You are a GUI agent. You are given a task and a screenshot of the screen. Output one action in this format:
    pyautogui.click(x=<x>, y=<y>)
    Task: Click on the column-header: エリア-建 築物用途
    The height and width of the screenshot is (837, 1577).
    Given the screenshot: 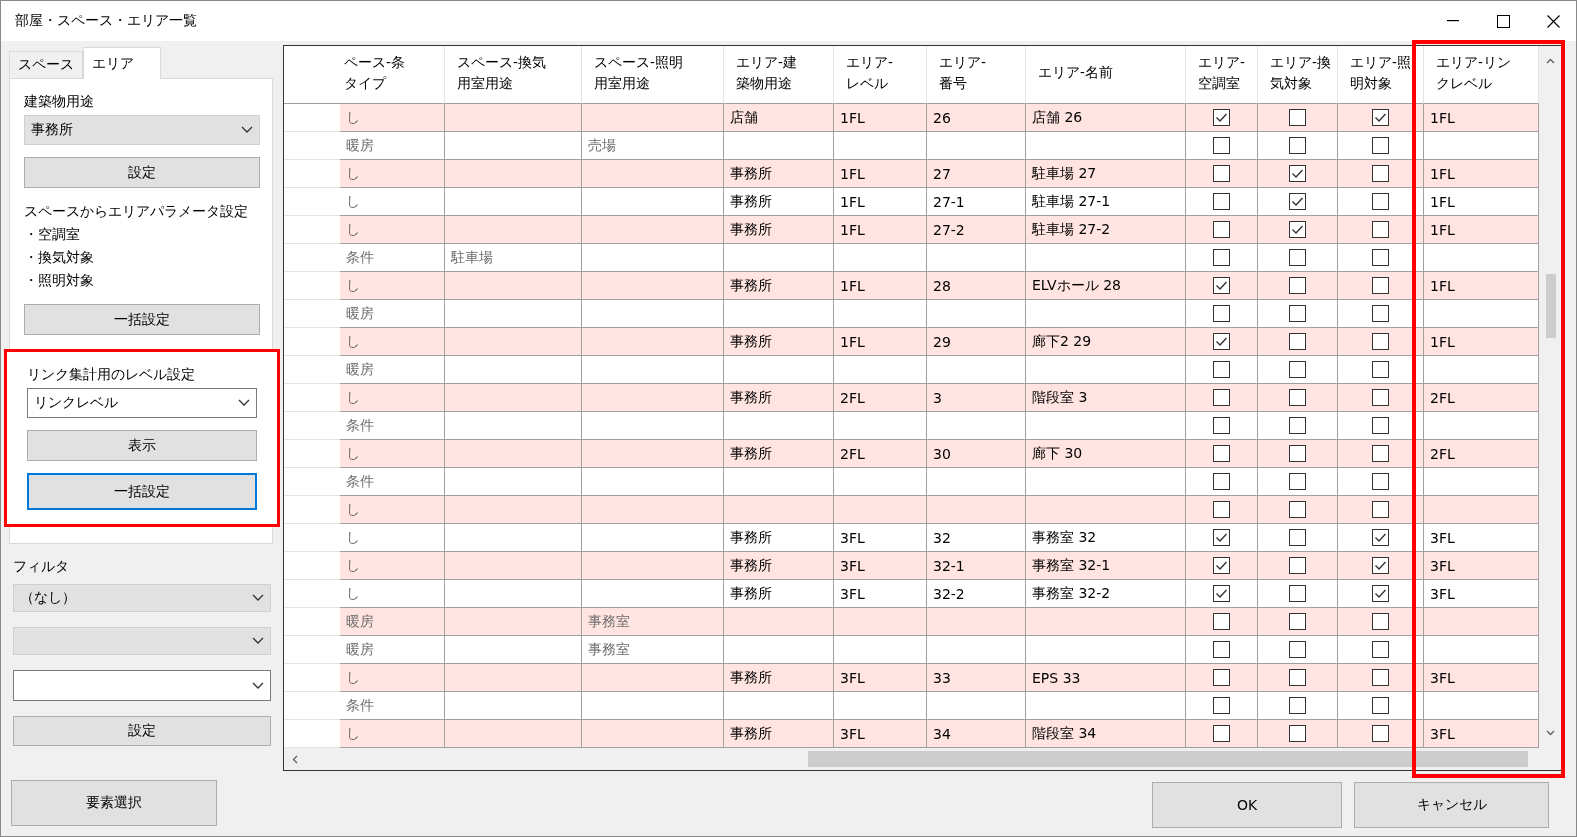 What is the action you would take?
    pyautogui.click(x=779, y=75)
    